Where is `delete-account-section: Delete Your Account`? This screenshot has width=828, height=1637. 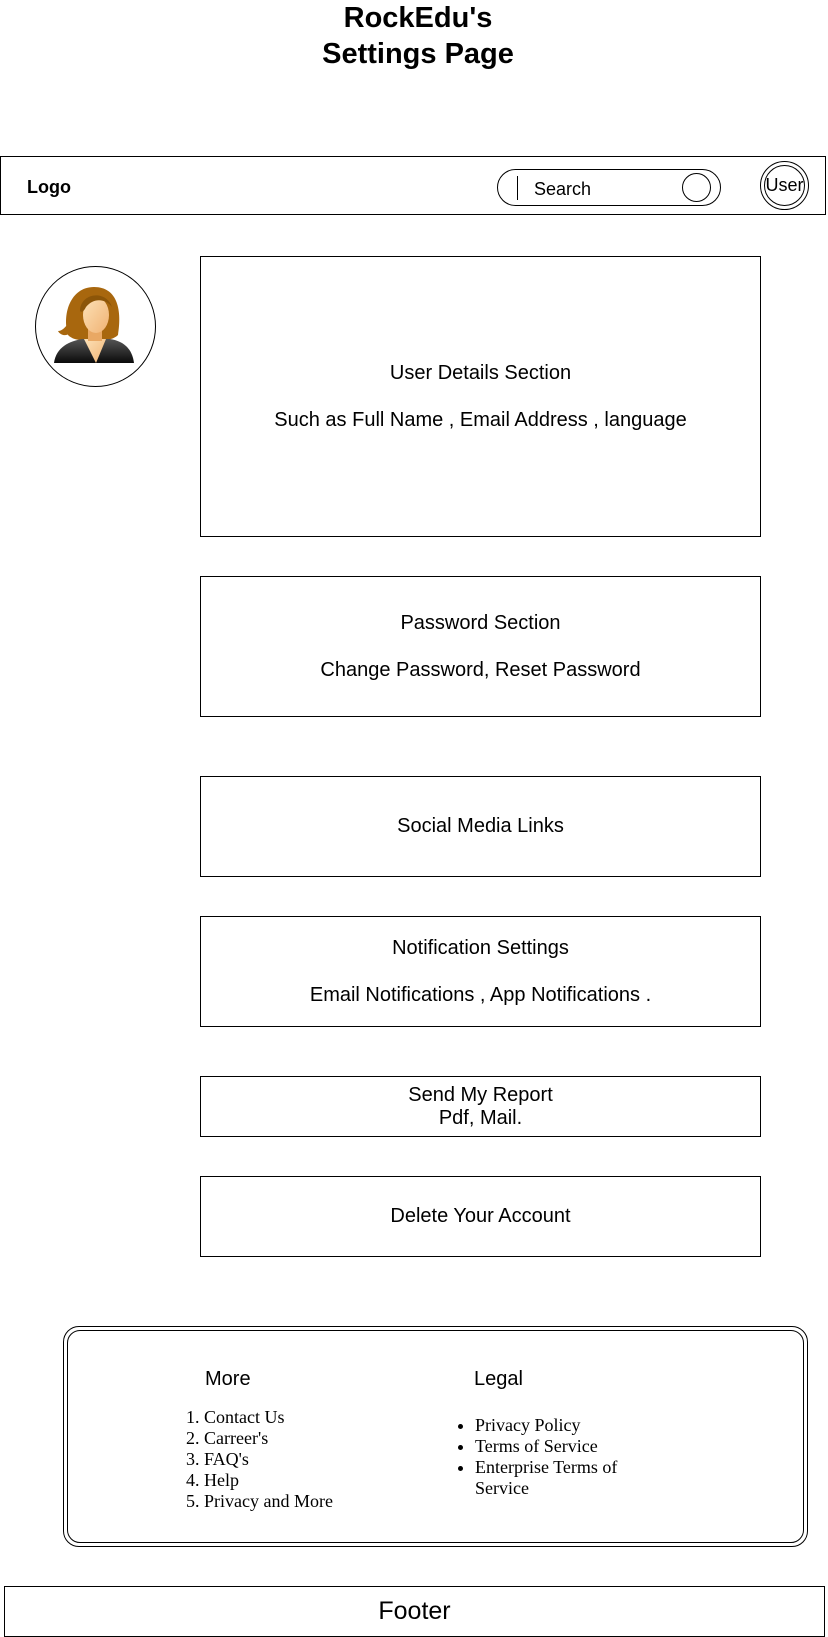
delete-account-section: Delete Your Account is located at coordinates (480, 1216).